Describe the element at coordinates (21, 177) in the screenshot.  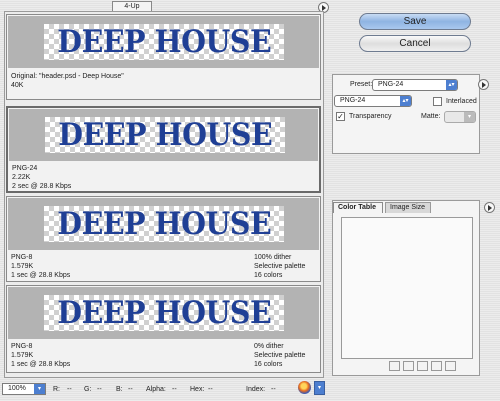
I see `info-line: 2.22K` at that location.